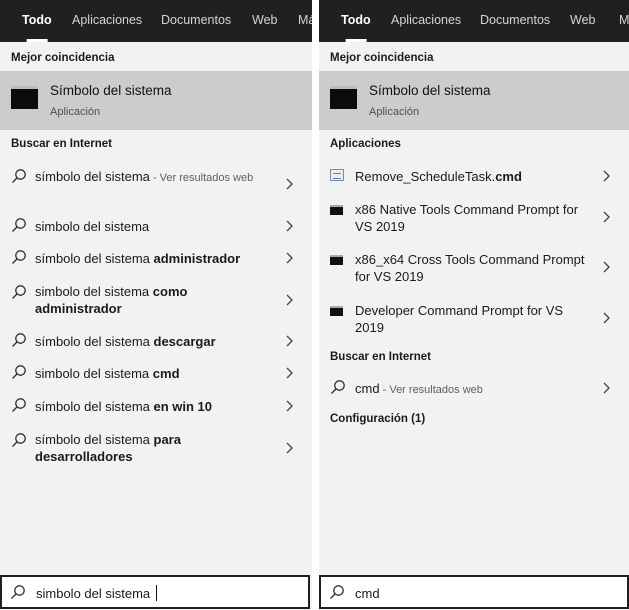 Image resolution: width=629 pixels, height=610 pixels. Describe the element at coordinates (183, 406) in the screenshot. I see `result-bold: en win 10` at that location.